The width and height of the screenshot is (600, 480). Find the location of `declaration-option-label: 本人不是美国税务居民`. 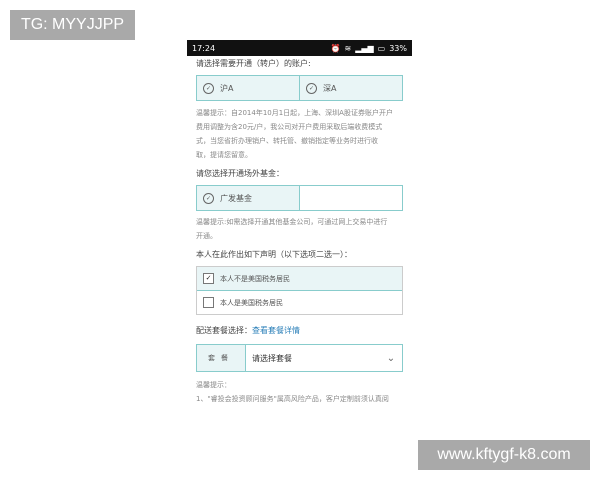

declaration-option-label: 本人不是美国税务居民 is located at coordinates (255, 278).